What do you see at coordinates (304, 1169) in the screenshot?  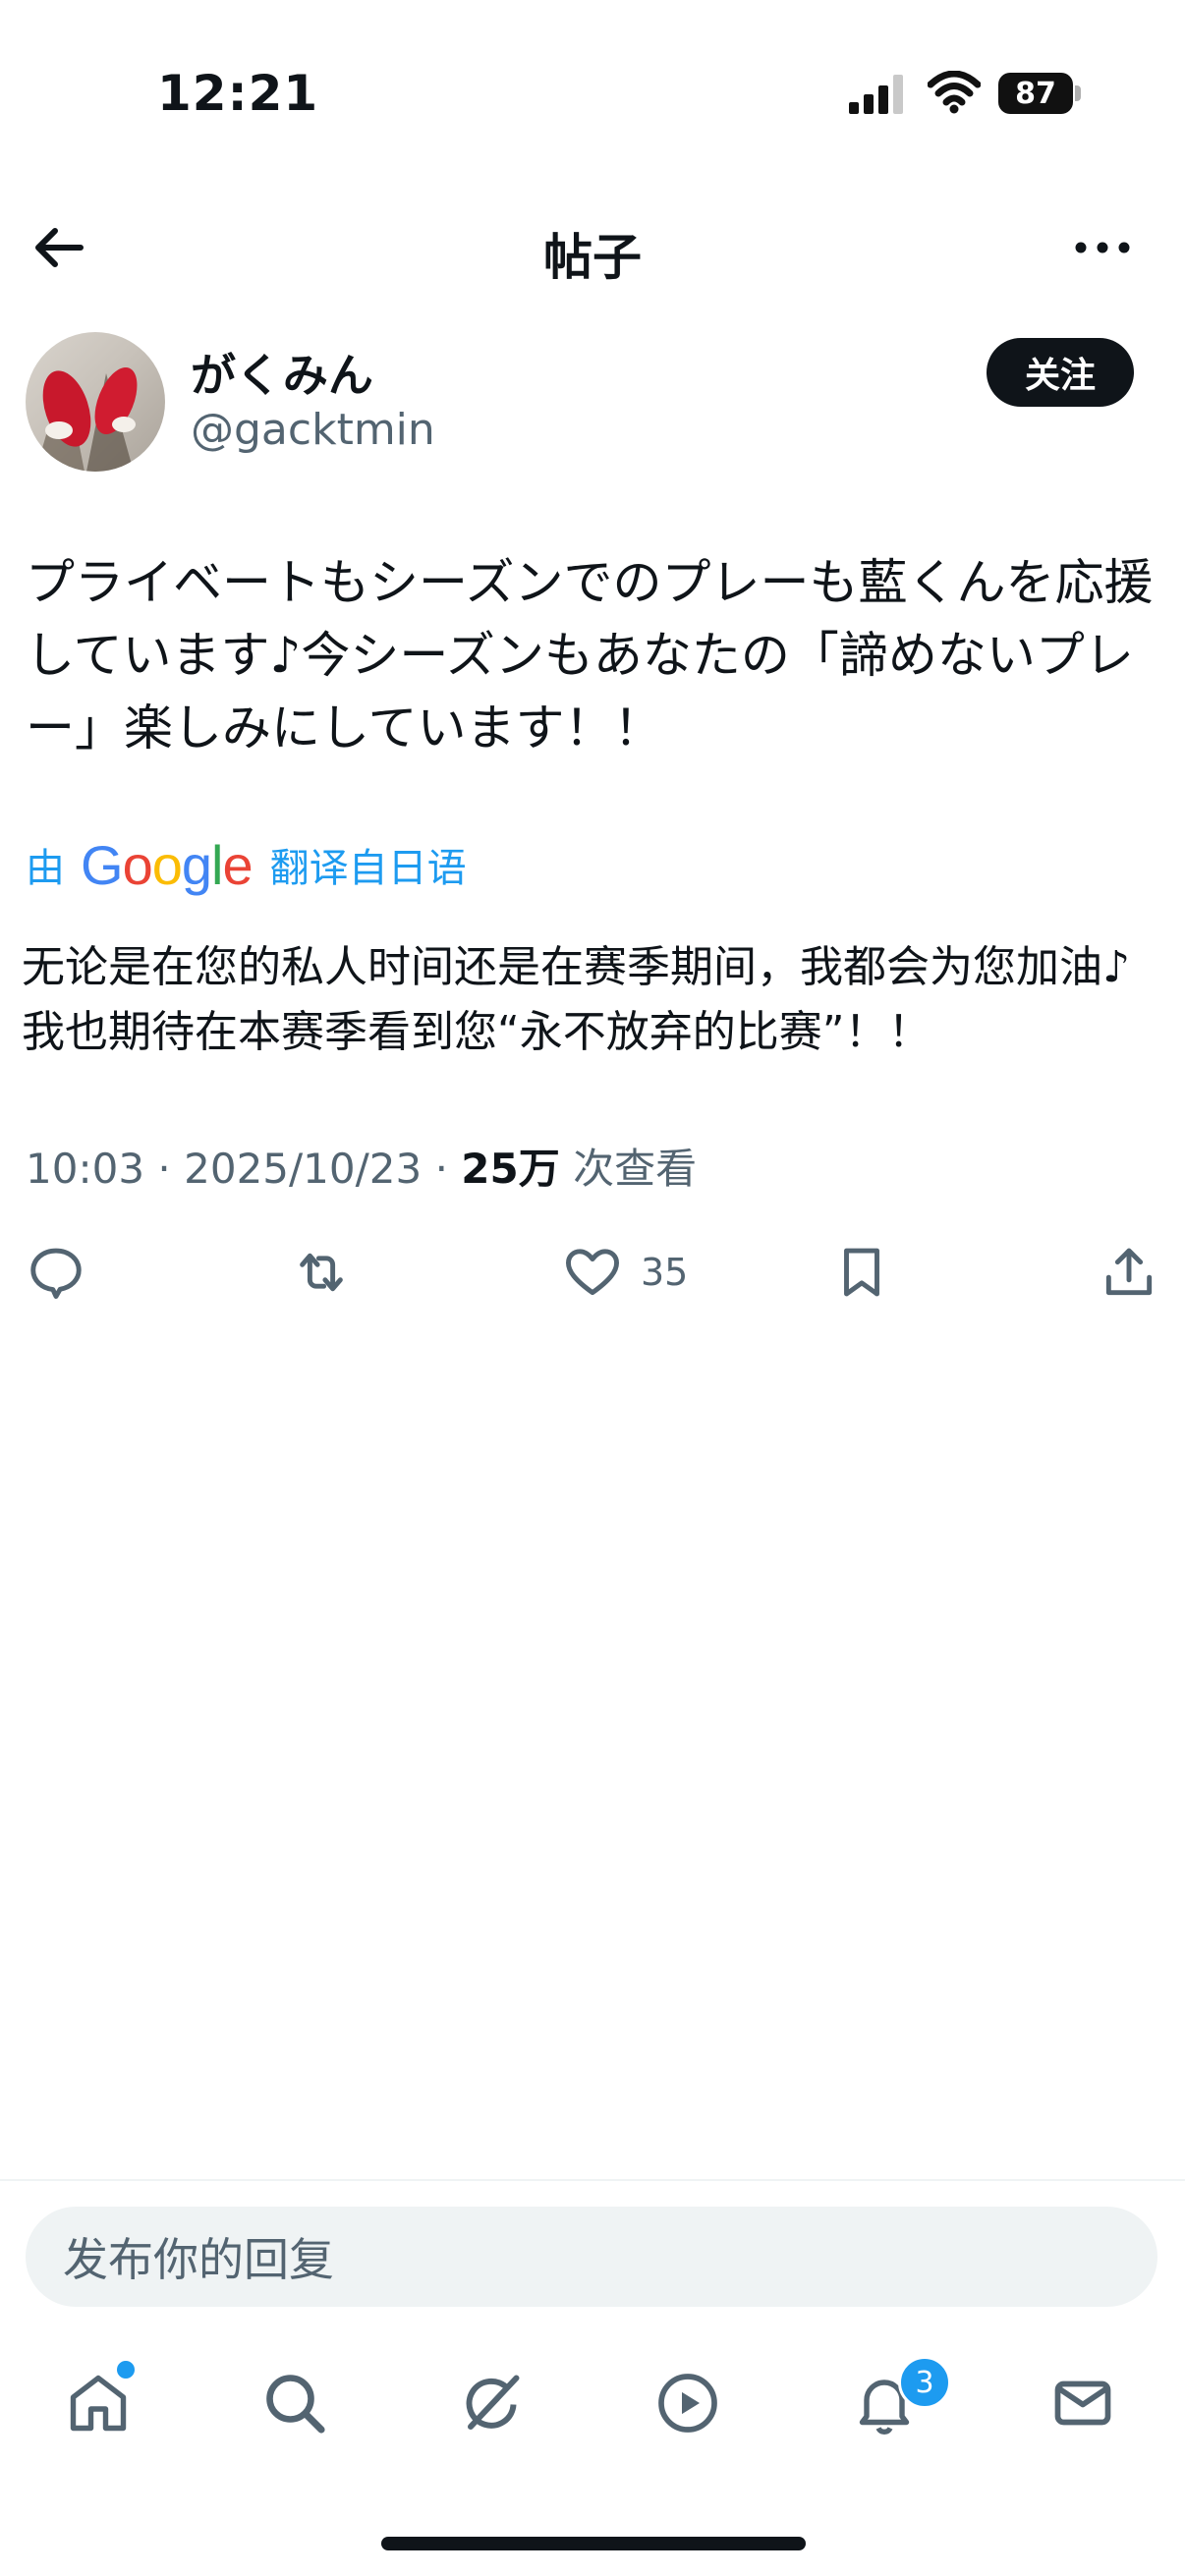 I see `tweet-date: 2025/10/23` at bounding box center [304, 1169].